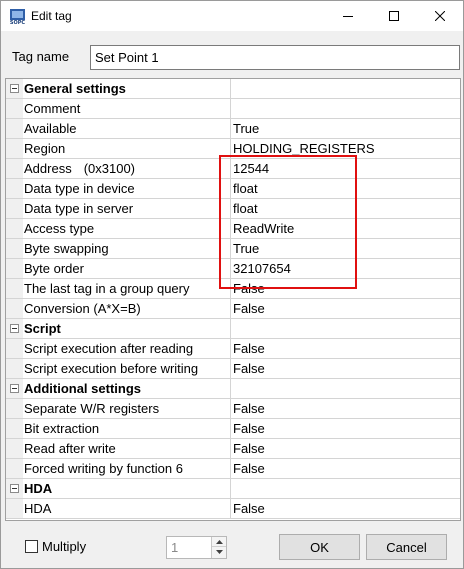 The height and width of the screenshot is (569, 464). I want to click on property-name: Conversion (A*X=B), so click(127, 309).